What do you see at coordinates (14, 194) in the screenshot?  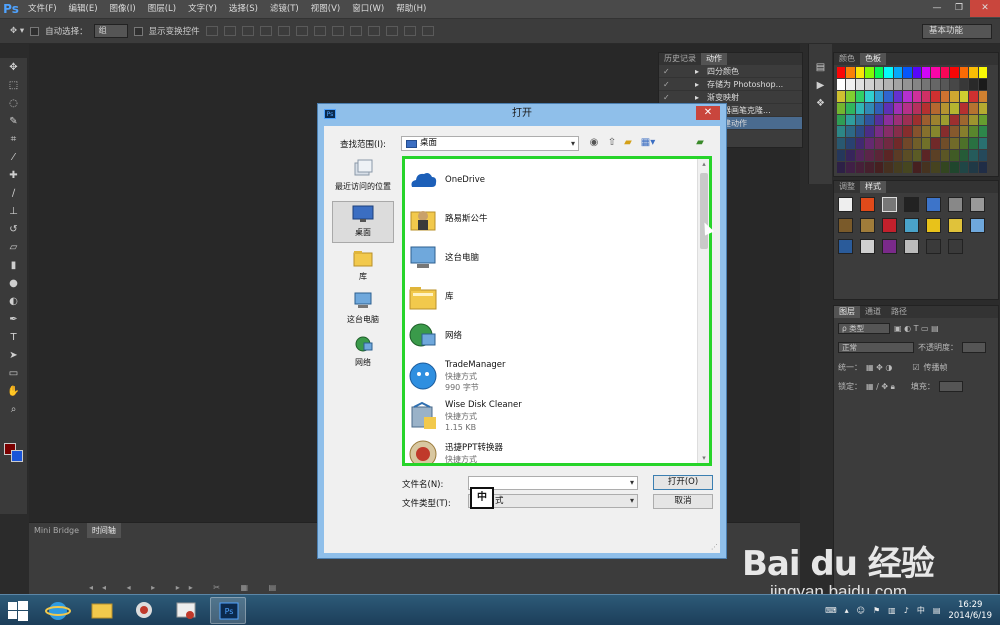 I see `brush-tool-icon: ∕` at bounding box center [14, 194].